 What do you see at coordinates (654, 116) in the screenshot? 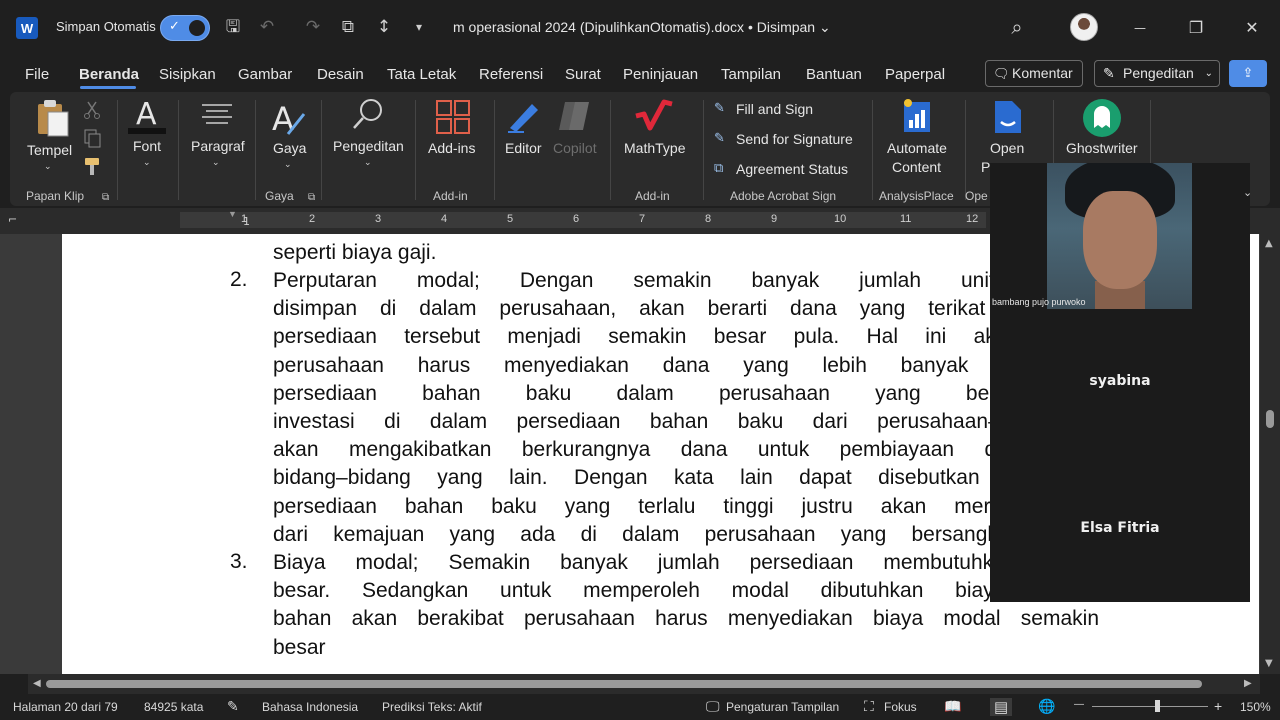
I see `mathtype-icon` at bounding box center [654, 116].